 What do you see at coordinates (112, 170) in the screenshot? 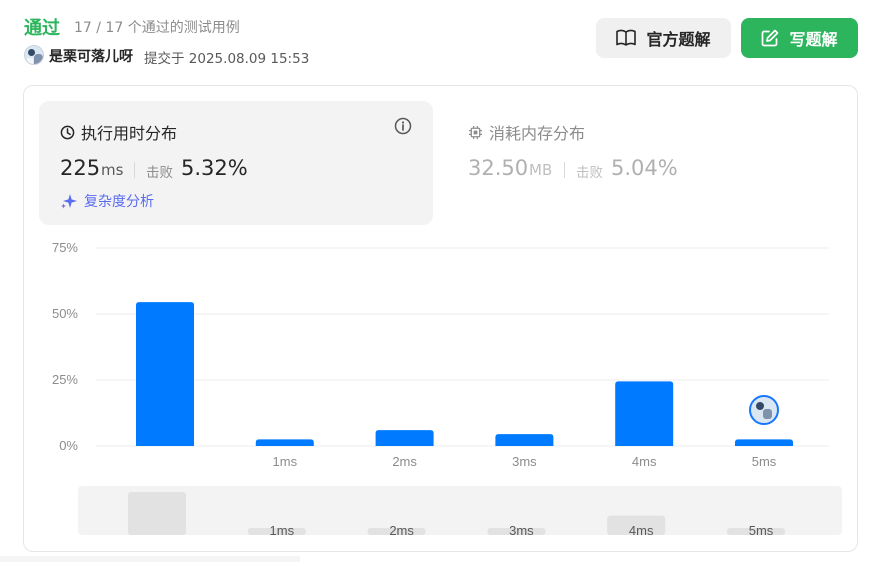
I see `runtime-unit: ms` at bounding box center [112, 170].